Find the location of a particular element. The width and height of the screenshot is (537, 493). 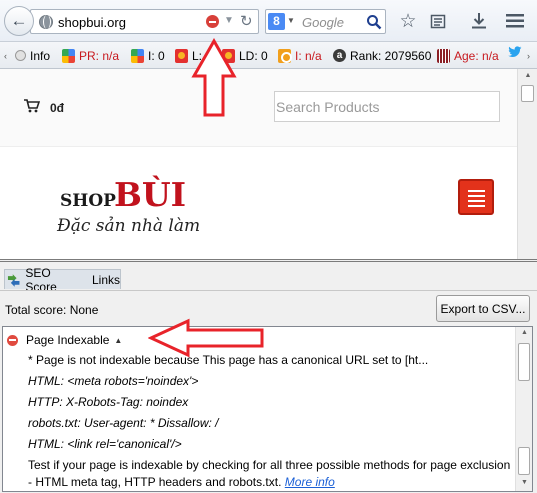

pagerank-value: PR: n/a is located at coordinates (99, 55).